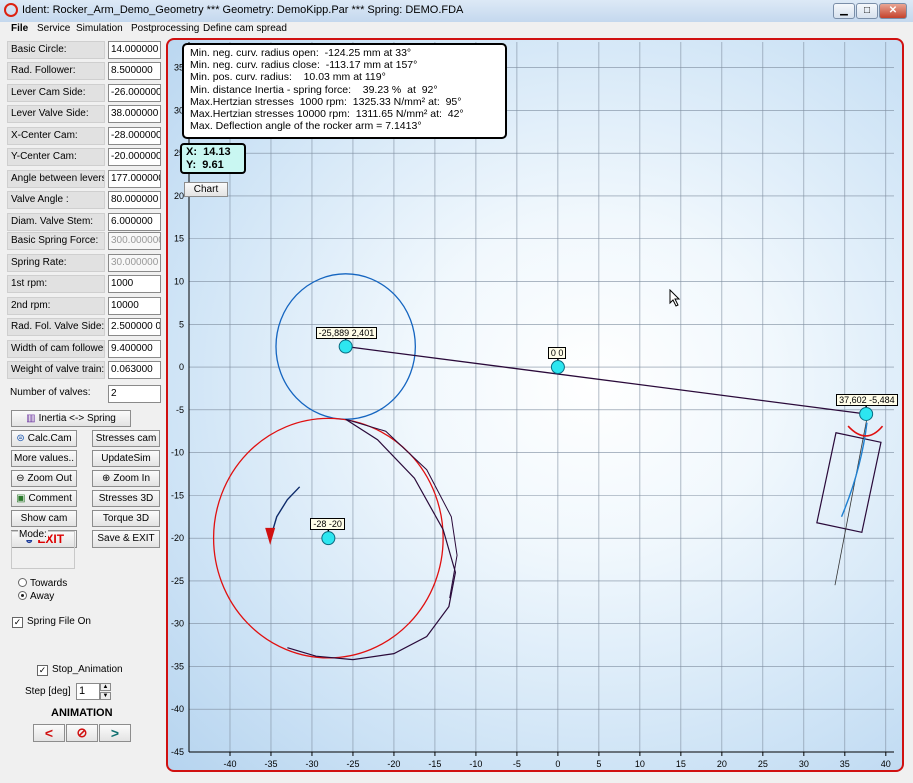  I want to click on chart-button: Chart, so click(206, 189).